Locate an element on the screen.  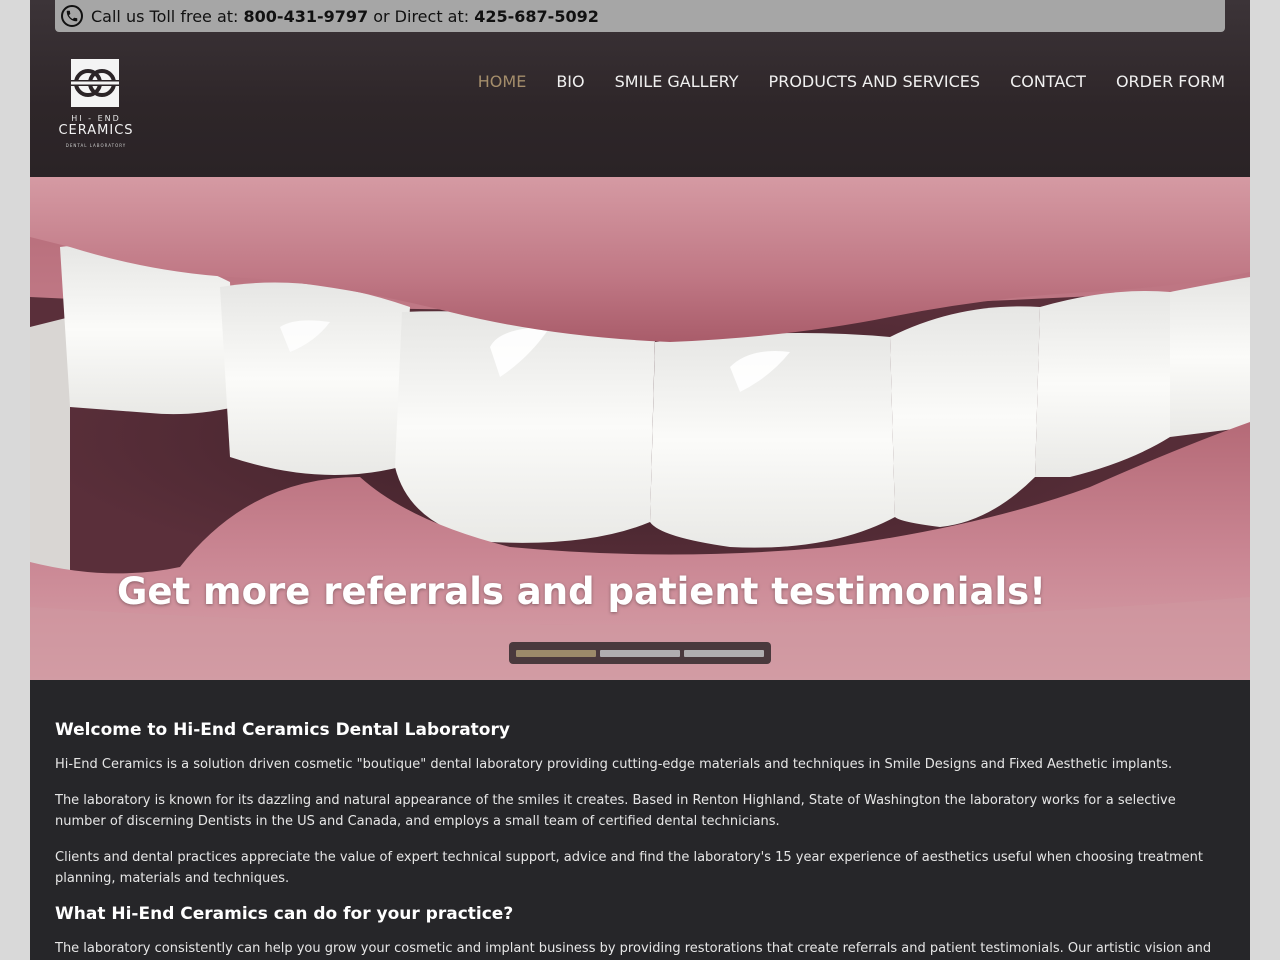
toll-free-number: 800-431-9797 is located at coordinates (306, 16).